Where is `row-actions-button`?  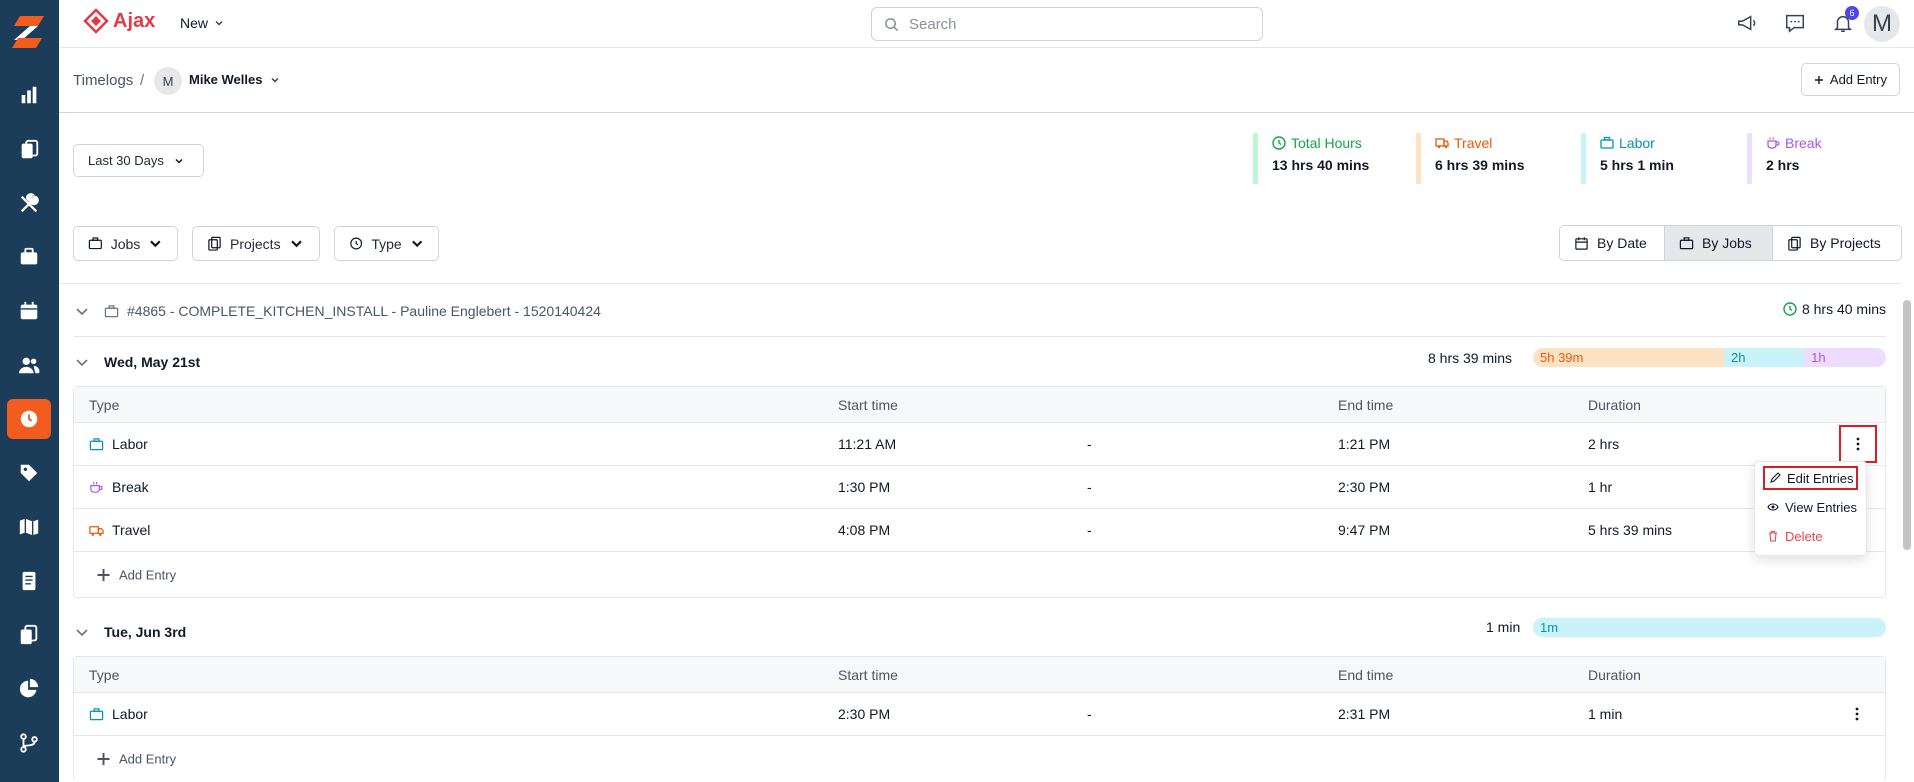 row-actions-button is located at coordinates (1858, 444).